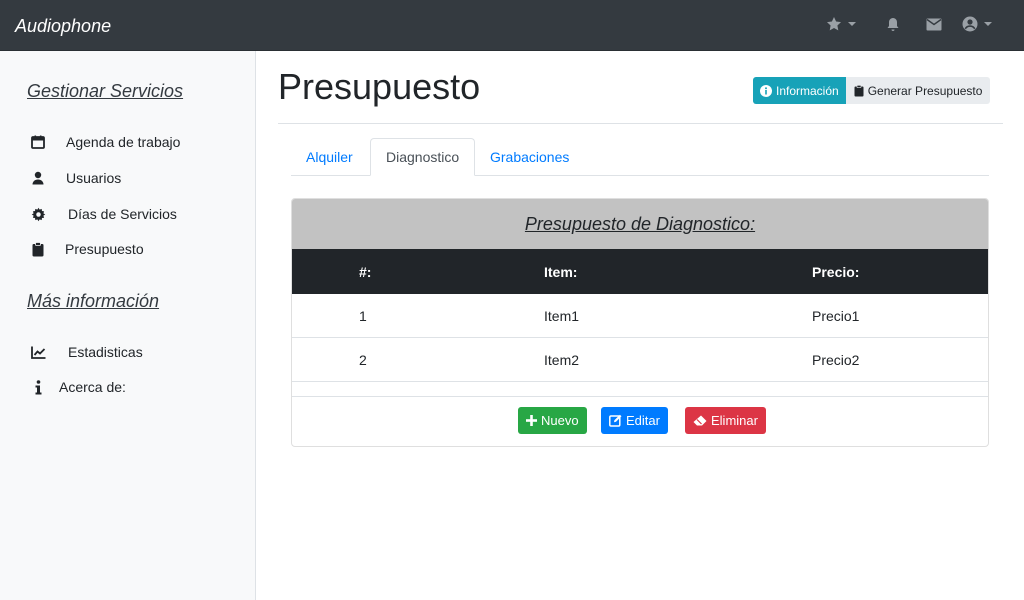  What do you see at coordinates (640, 360) in the screenshot?
I see `table-row: 2 Item2 Precio2` at bounding box center [640, 360].